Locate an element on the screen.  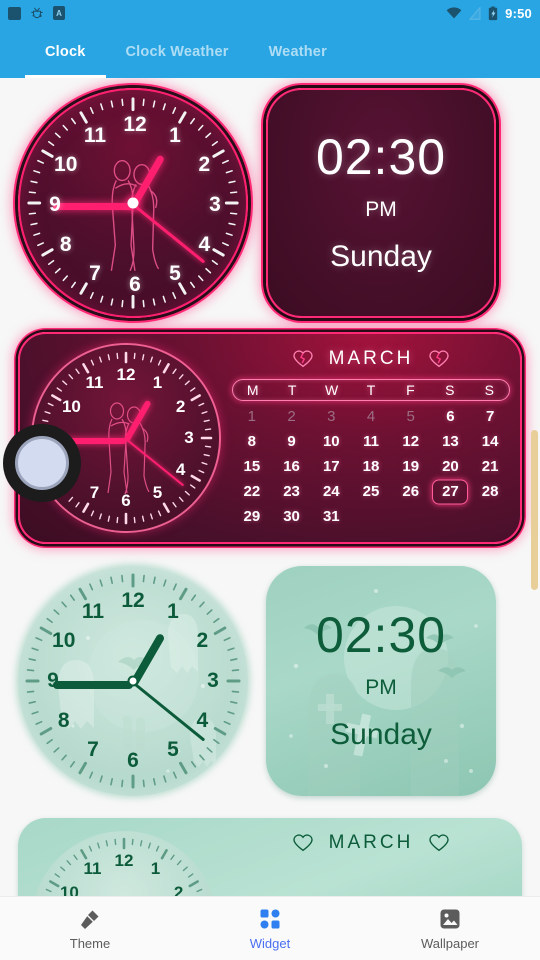
calendar-date-cell: 12 is located at coordinates (411, 441).